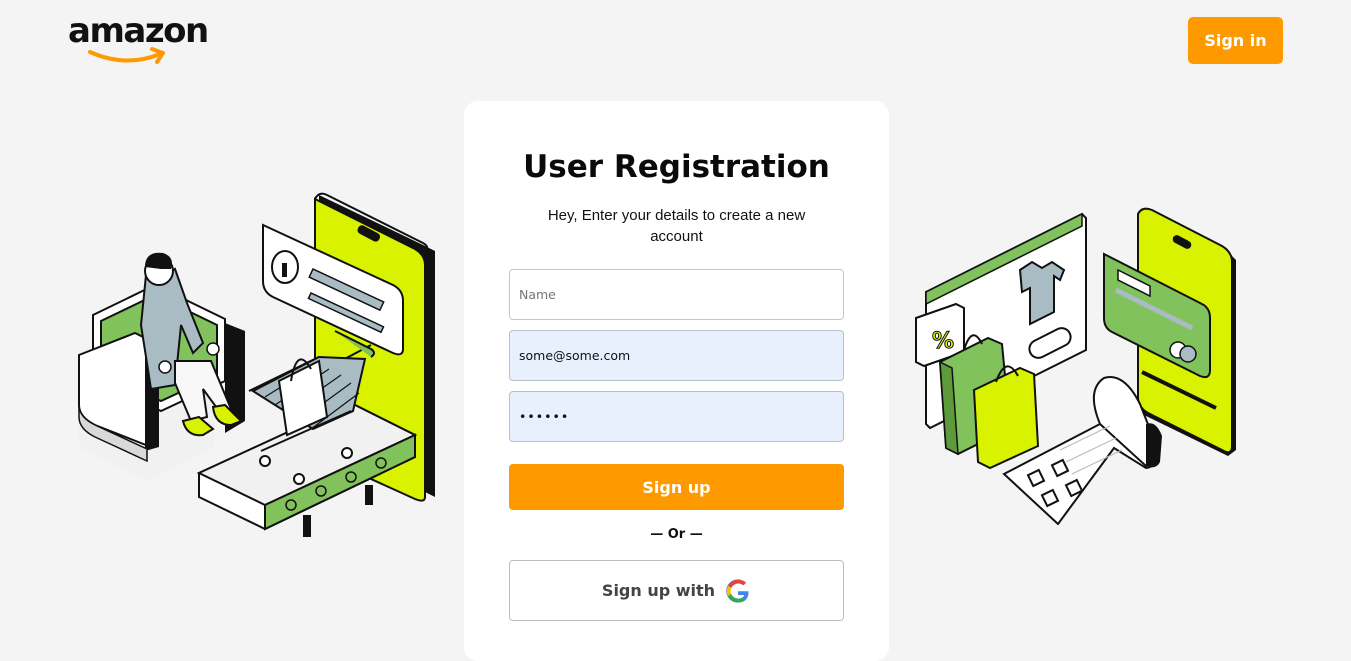 The width and height of the screenshot is (1351, 661). What do you see at coordinates (676, 487) in the screenshot?
I see `signup-button: Sign up` at bounding box center [676, 487].